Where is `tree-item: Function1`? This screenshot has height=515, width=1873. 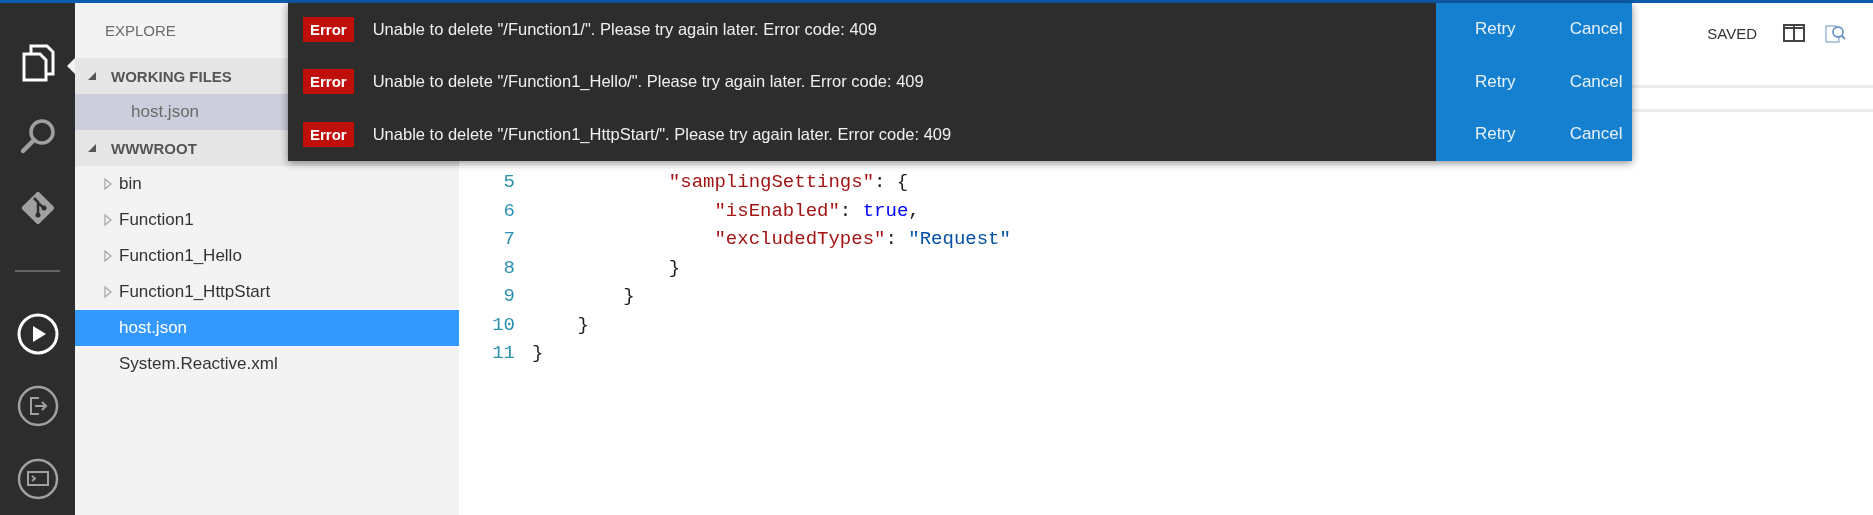
tree-item: Function1 is located at coordinates (267, 220).